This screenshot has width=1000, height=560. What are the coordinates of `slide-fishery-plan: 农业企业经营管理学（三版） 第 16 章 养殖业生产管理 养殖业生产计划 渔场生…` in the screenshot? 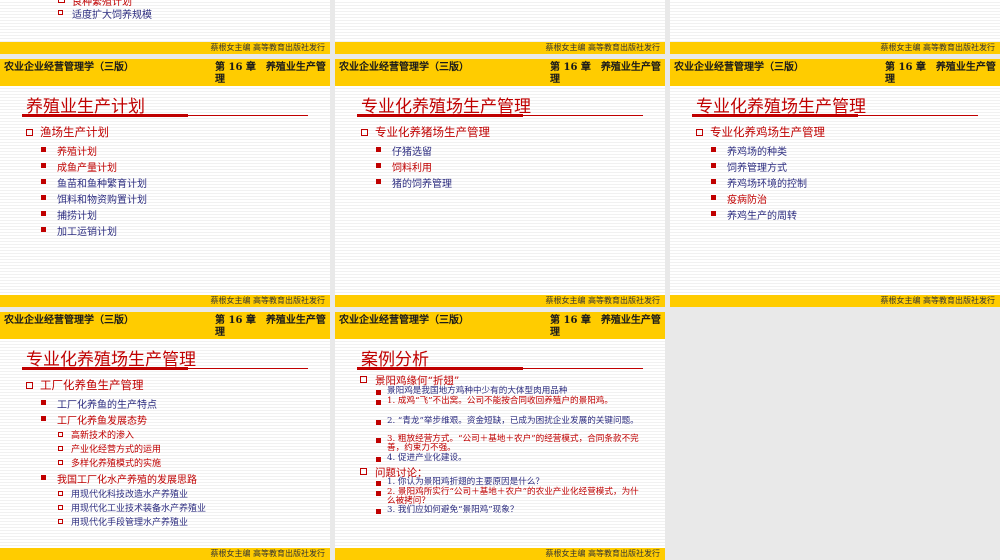 It's located at (165, 183).